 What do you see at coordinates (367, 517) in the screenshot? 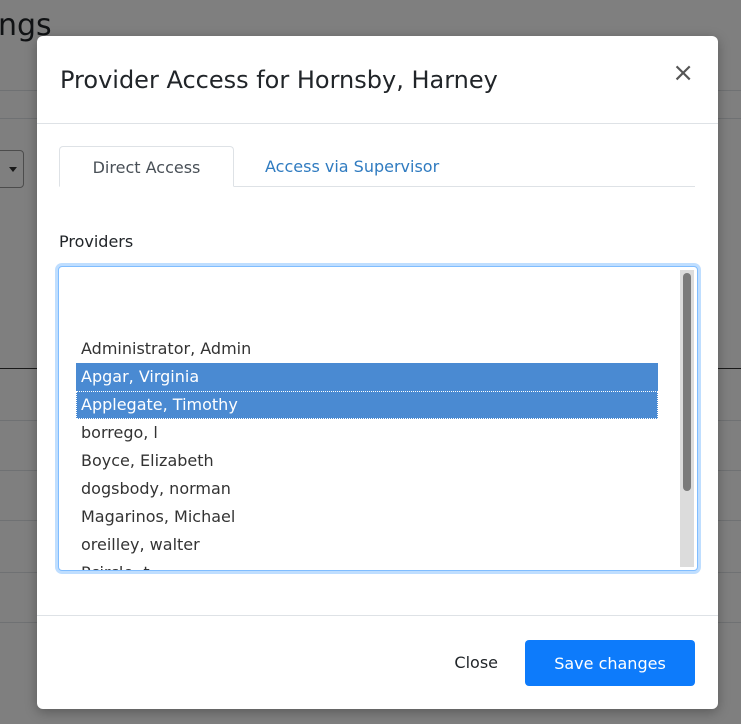
I see `provider-option: Magarinos, Michael` at bounding box center [367, 517].